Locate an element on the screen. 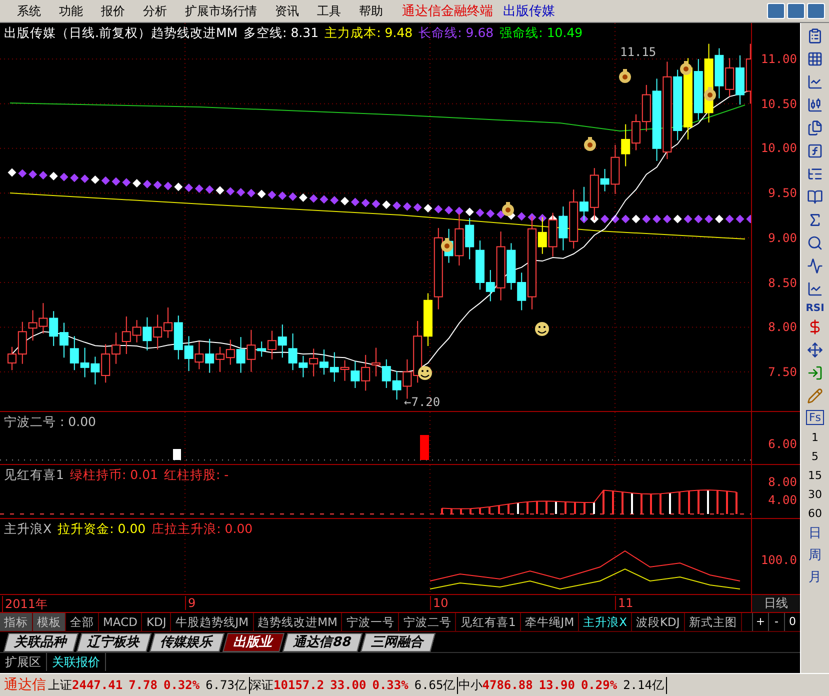 Image resolution: width=829 pixels, height=696 pixels. extension-tab: 扩展区 is located at coordinates (23, 662).